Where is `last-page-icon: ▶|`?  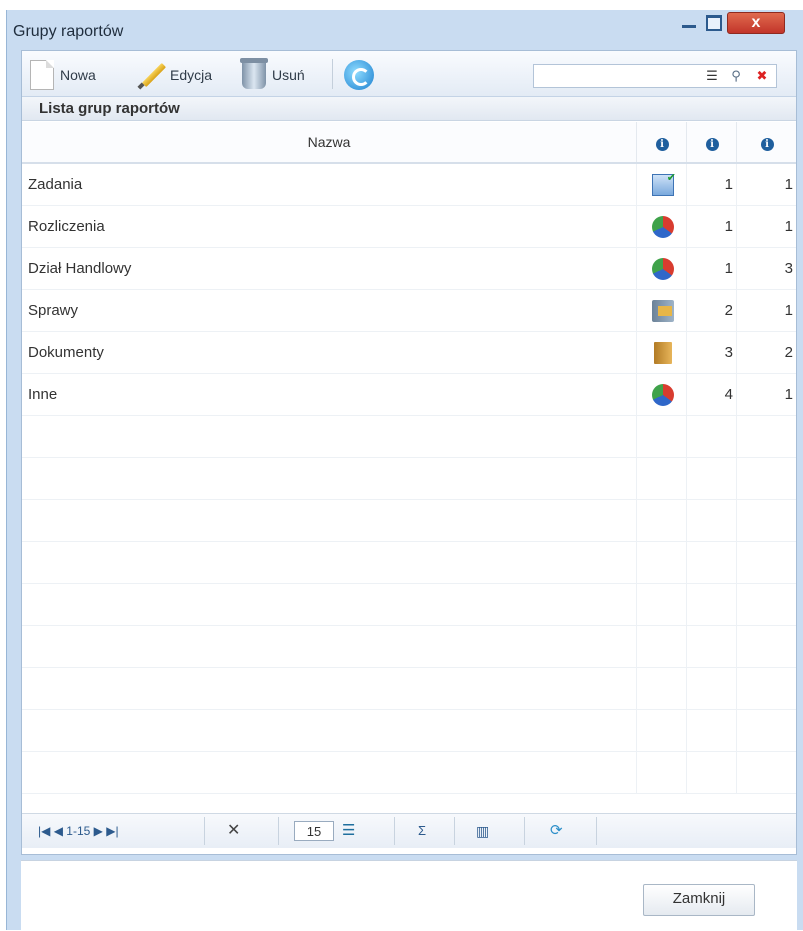
last-page-icon: ▶| is located at coordinates (112, 831).